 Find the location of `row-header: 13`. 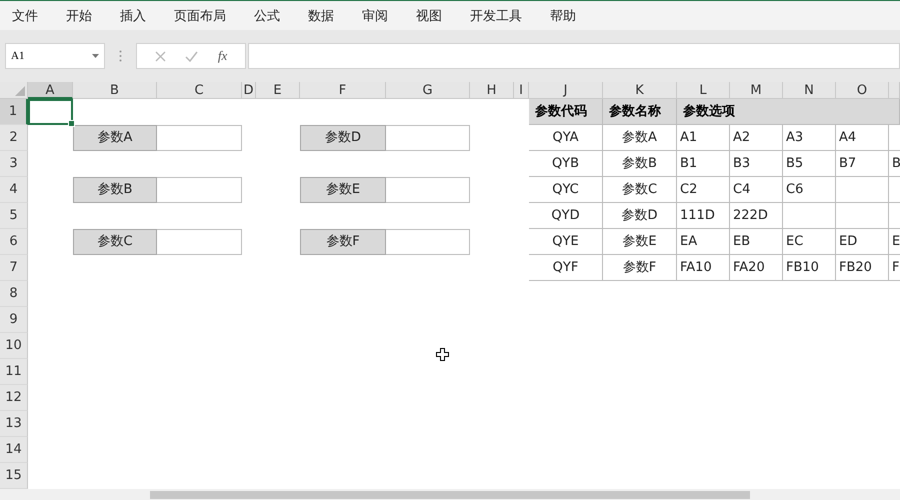

row-header: 13 is located at coordinates (14, 424).